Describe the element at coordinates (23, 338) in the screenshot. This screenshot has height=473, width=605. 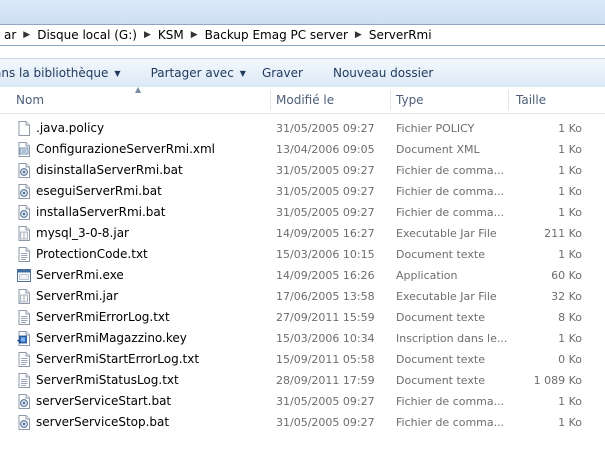
I see `registry-file-icon` at that location.